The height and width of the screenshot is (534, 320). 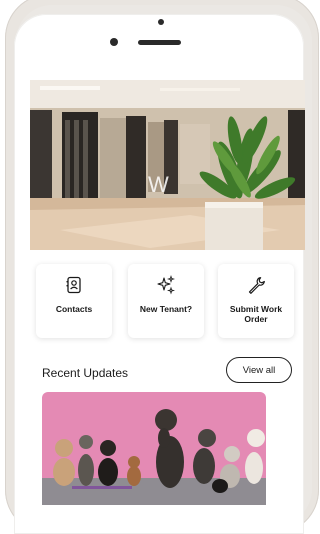 I want to click on new-tenant-button: New Tenant?, so click(x=166, y=301).